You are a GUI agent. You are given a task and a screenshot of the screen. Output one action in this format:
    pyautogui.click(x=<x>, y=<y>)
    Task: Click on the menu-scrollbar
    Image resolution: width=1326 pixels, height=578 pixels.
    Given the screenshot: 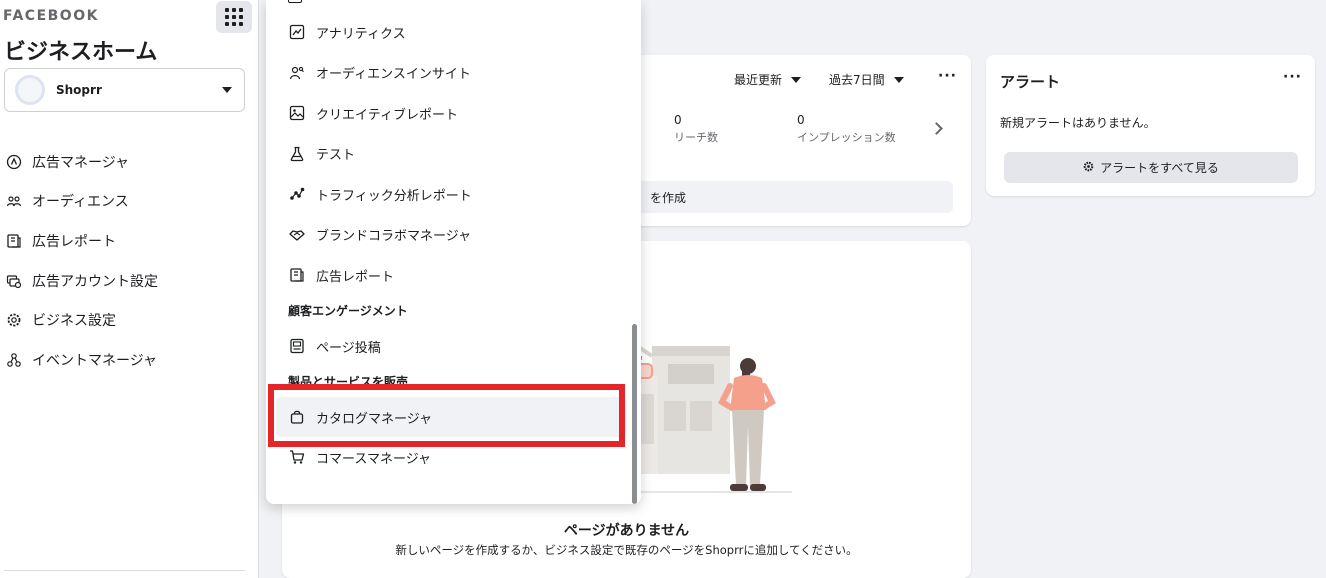 What is the action you would take?
    pyautogui.click(x=634, y=414)
    